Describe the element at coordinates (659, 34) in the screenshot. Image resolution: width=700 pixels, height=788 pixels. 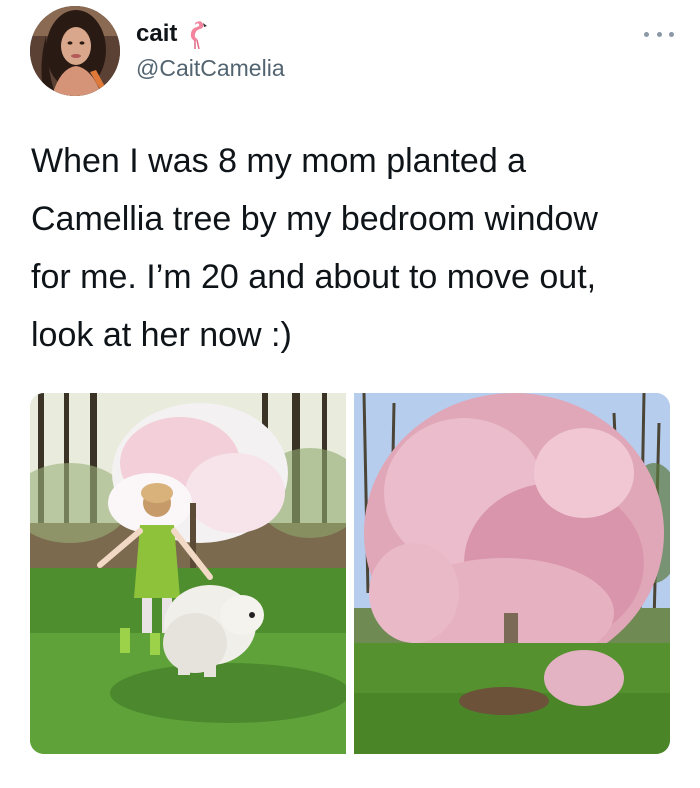
I see `more-options-icon` at that location.